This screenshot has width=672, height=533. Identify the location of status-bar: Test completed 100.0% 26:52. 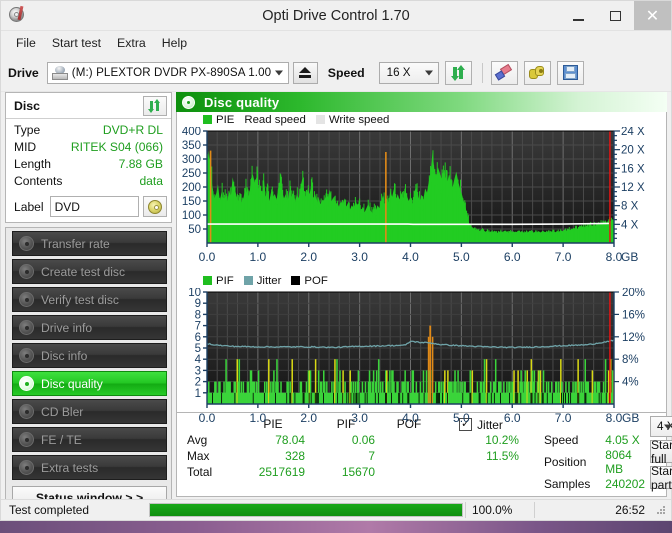
(336, 509).